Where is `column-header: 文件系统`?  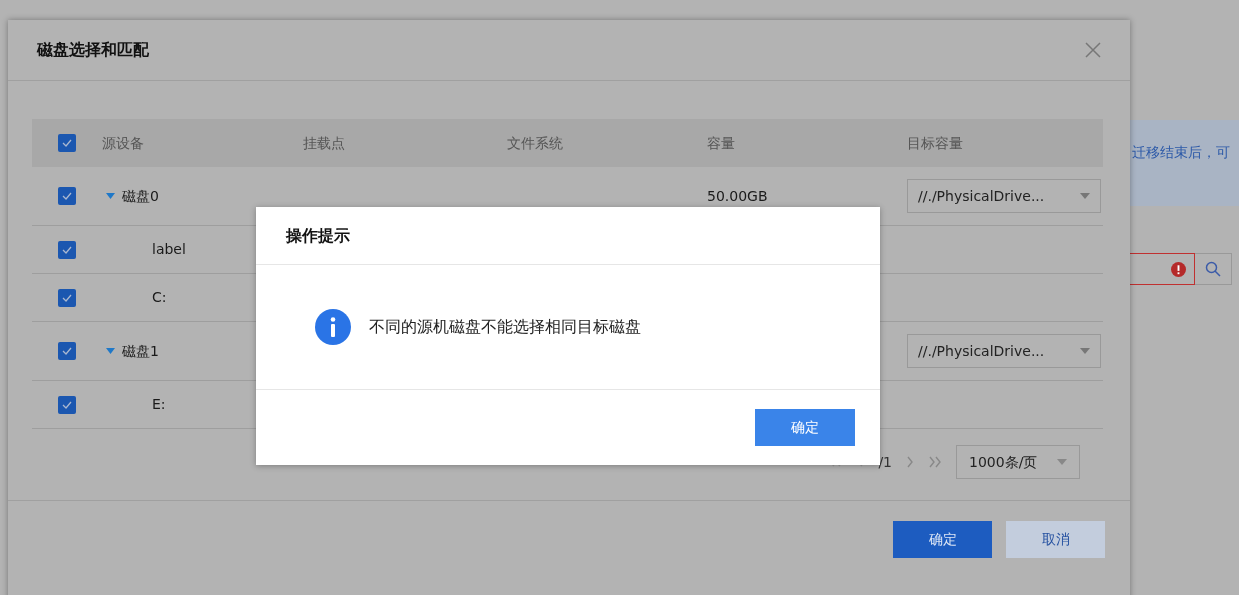 column-header: 文件系统 is located at coordinates (535, 143).